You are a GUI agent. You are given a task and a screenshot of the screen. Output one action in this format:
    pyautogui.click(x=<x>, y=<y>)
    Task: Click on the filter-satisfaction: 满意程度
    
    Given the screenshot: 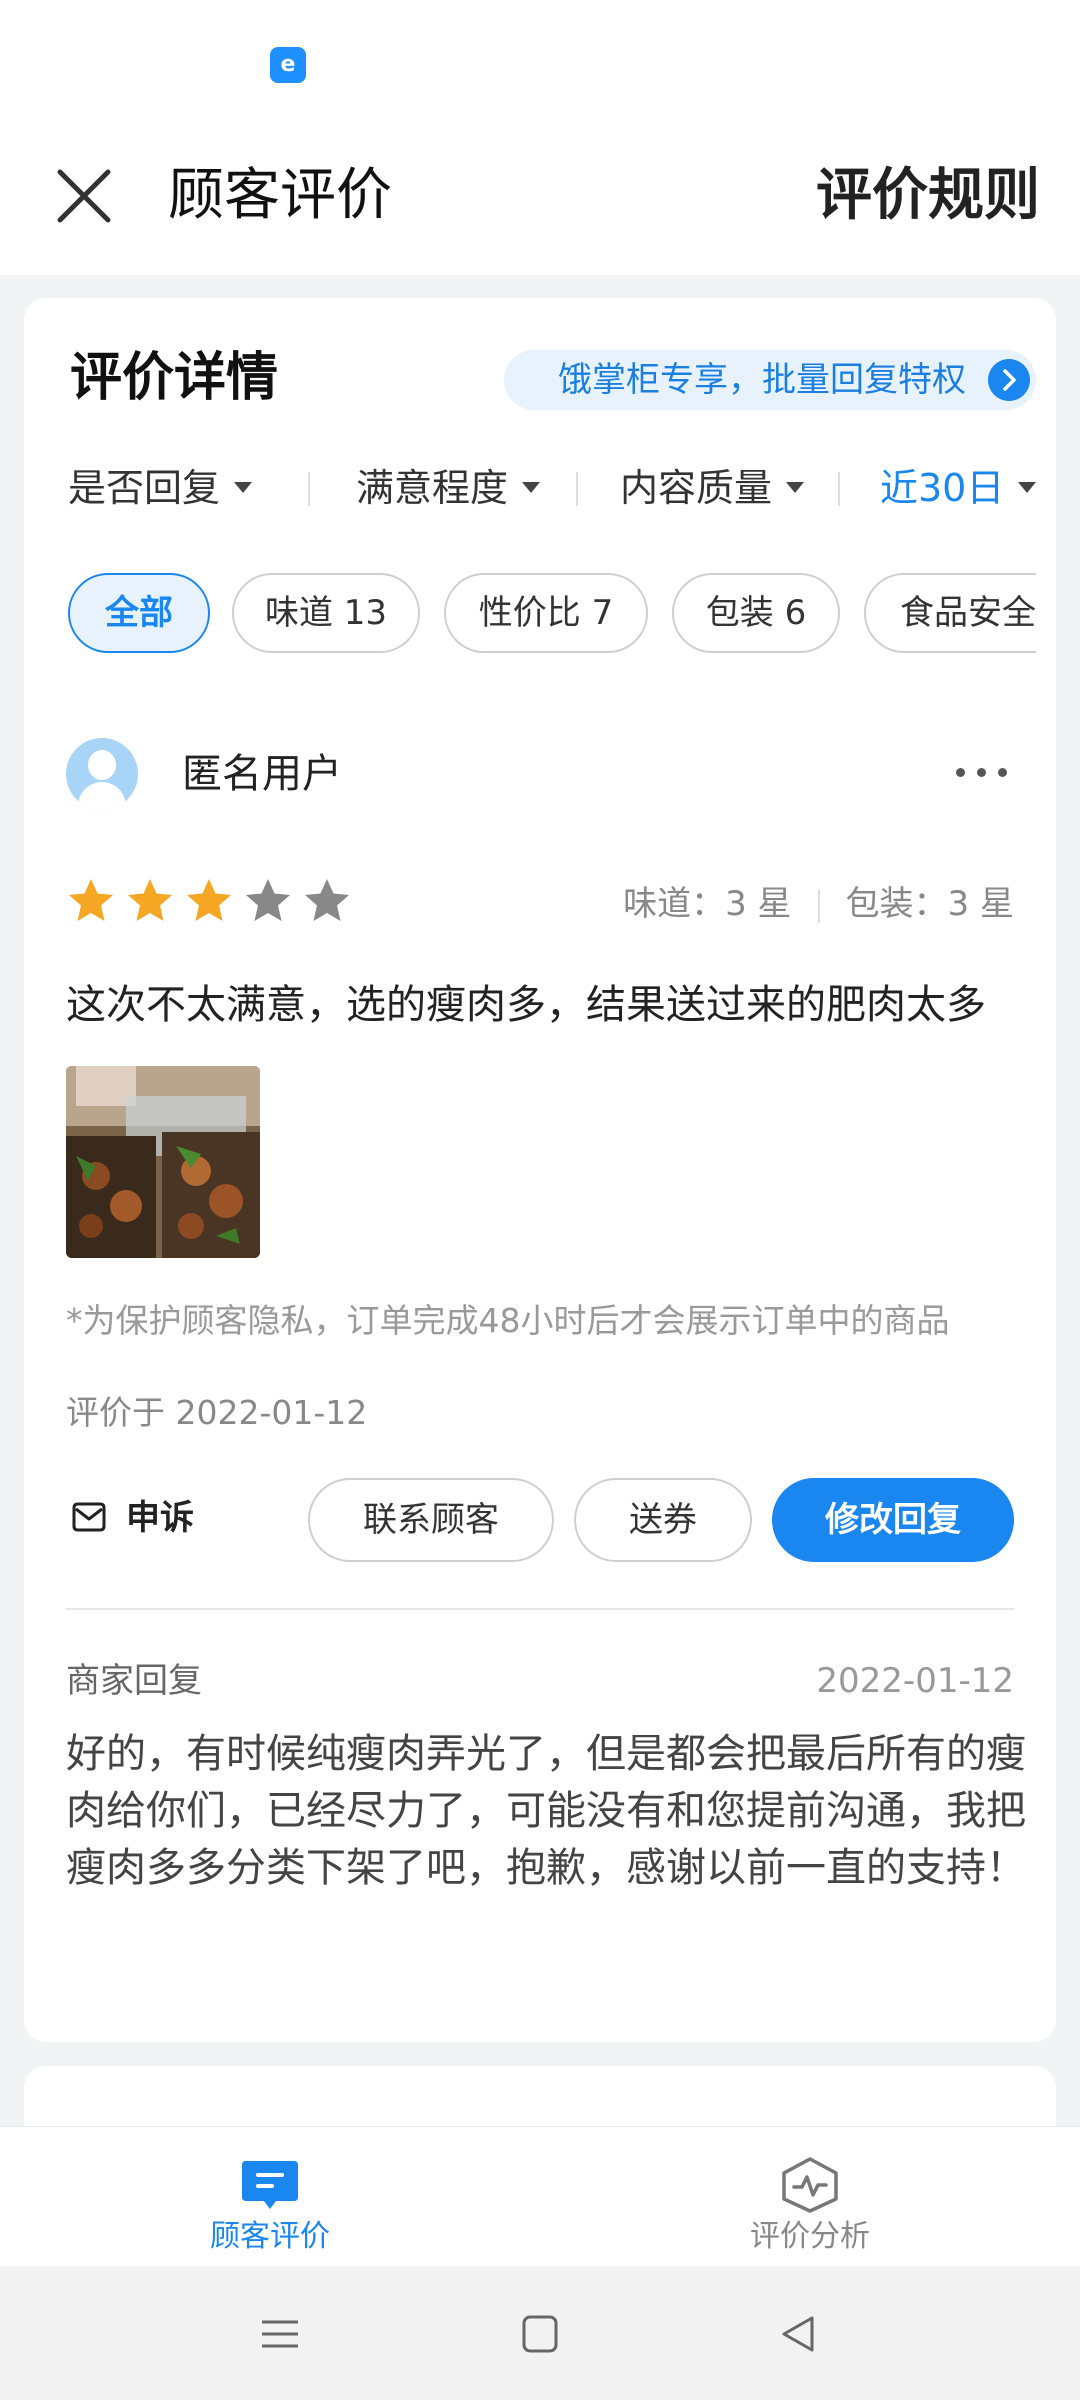 What is the action you would take?
    pyautogui.click(x=448, y=488)
    